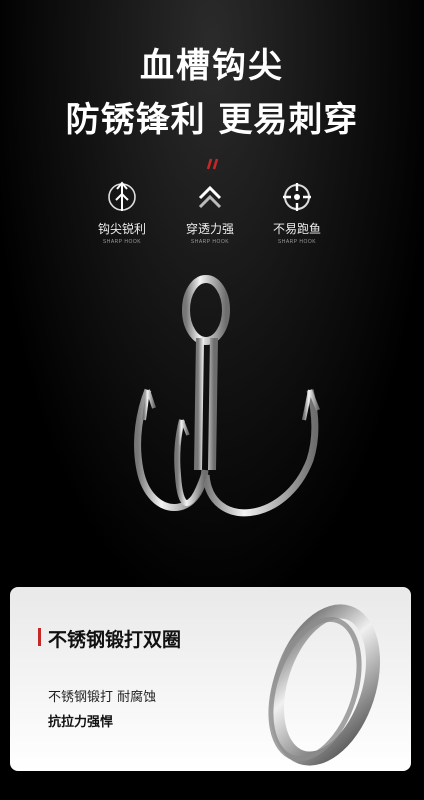  What do you see at coordinates (121, 229) in the screenshot?
I see `feature-label: 钩尖锐利` at bounding box center [121, 229].